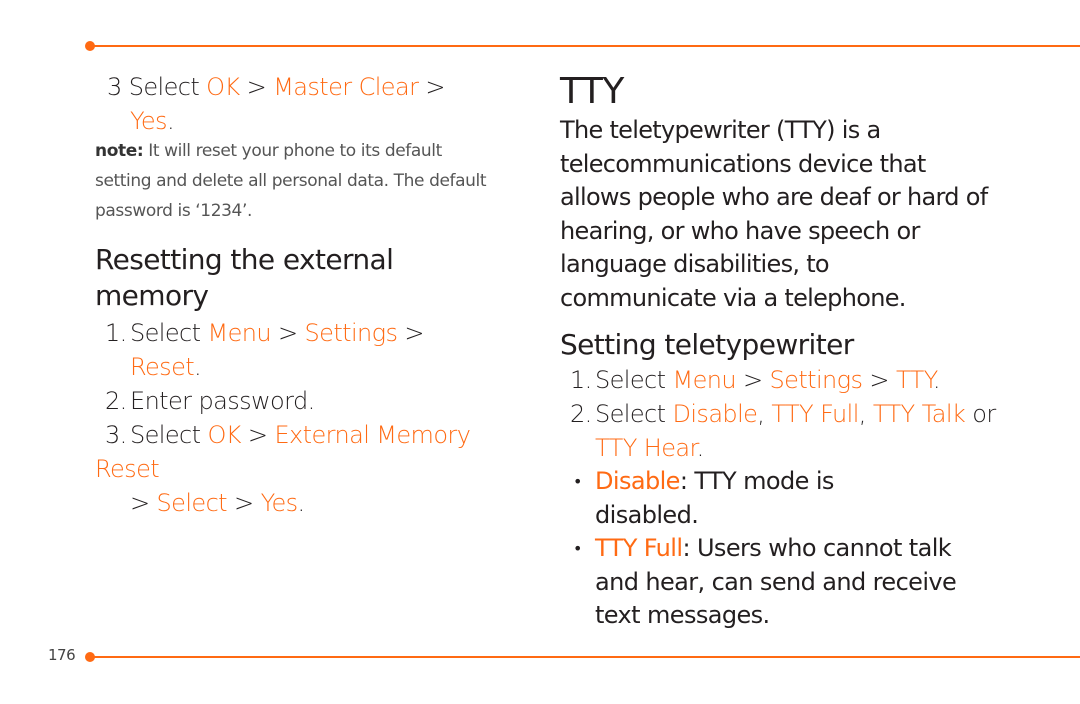 This screenshot has height=704, width=1080. What do you see at coordinates (346, 87) in the screenshot?
I see `master-clear-option: Master Clear` at bounding box center [346, 87].